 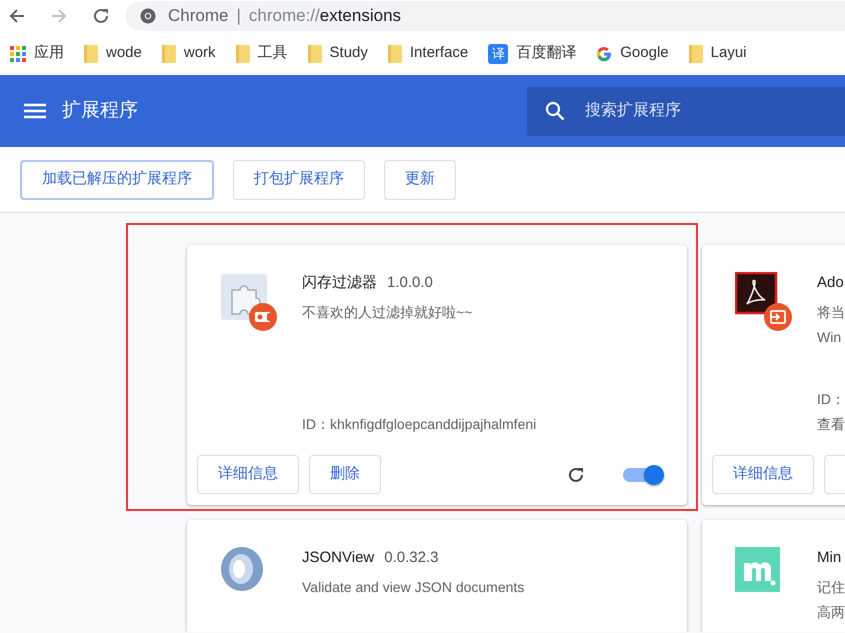 What do you see at coordinates (35, 111) in the screenshot?
I see `menu-icon` at bounding box center [35, 111].